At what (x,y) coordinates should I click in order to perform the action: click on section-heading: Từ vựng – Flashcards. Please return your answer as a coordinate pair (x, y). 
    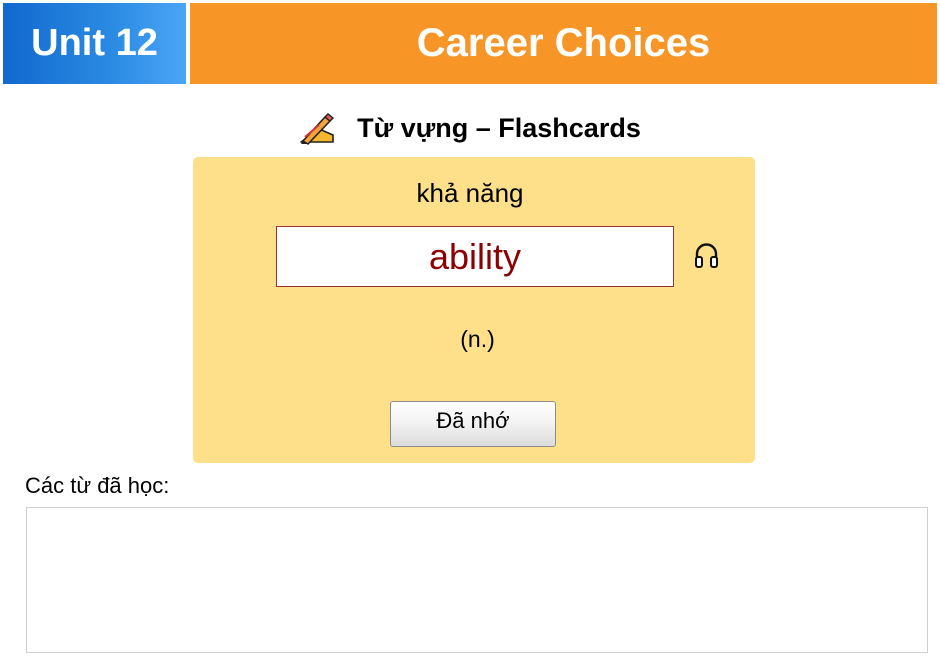
    Looking at the image, I should click on (470, 128).